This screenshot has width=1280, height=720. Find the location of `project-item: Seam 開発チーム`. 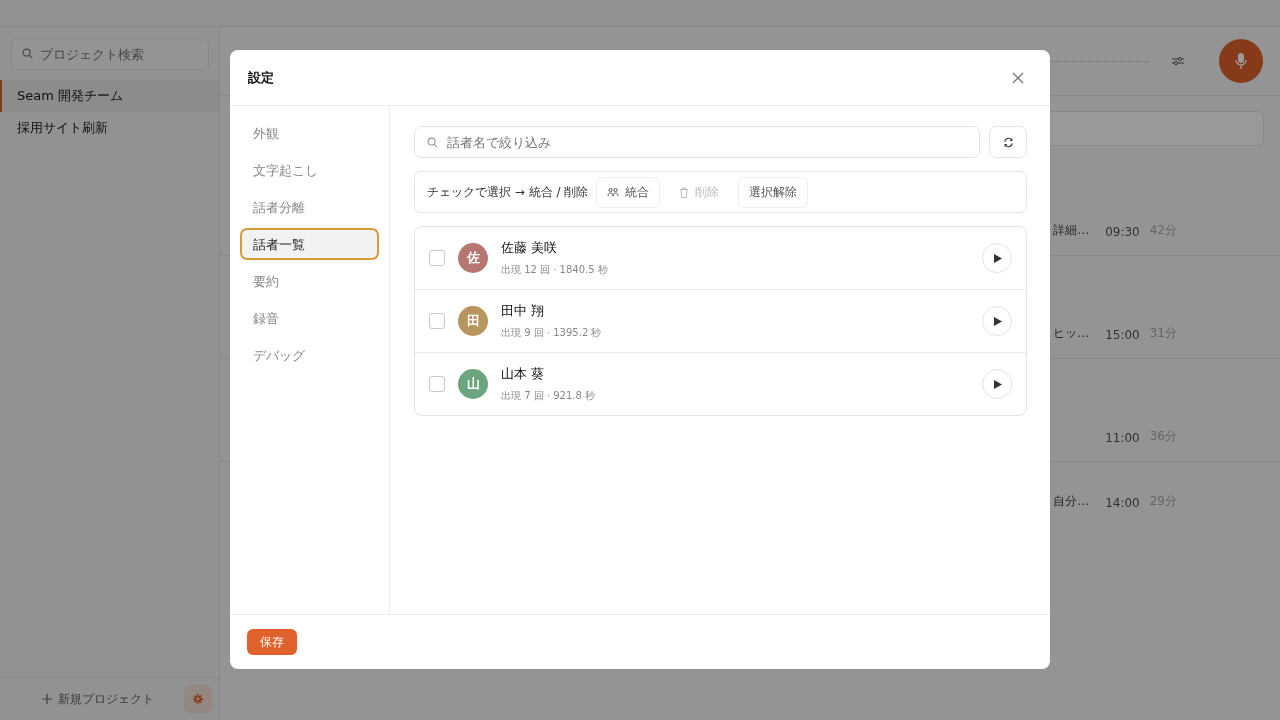

project-item: Seam 開発チーム is located at coordinates (109, 96).